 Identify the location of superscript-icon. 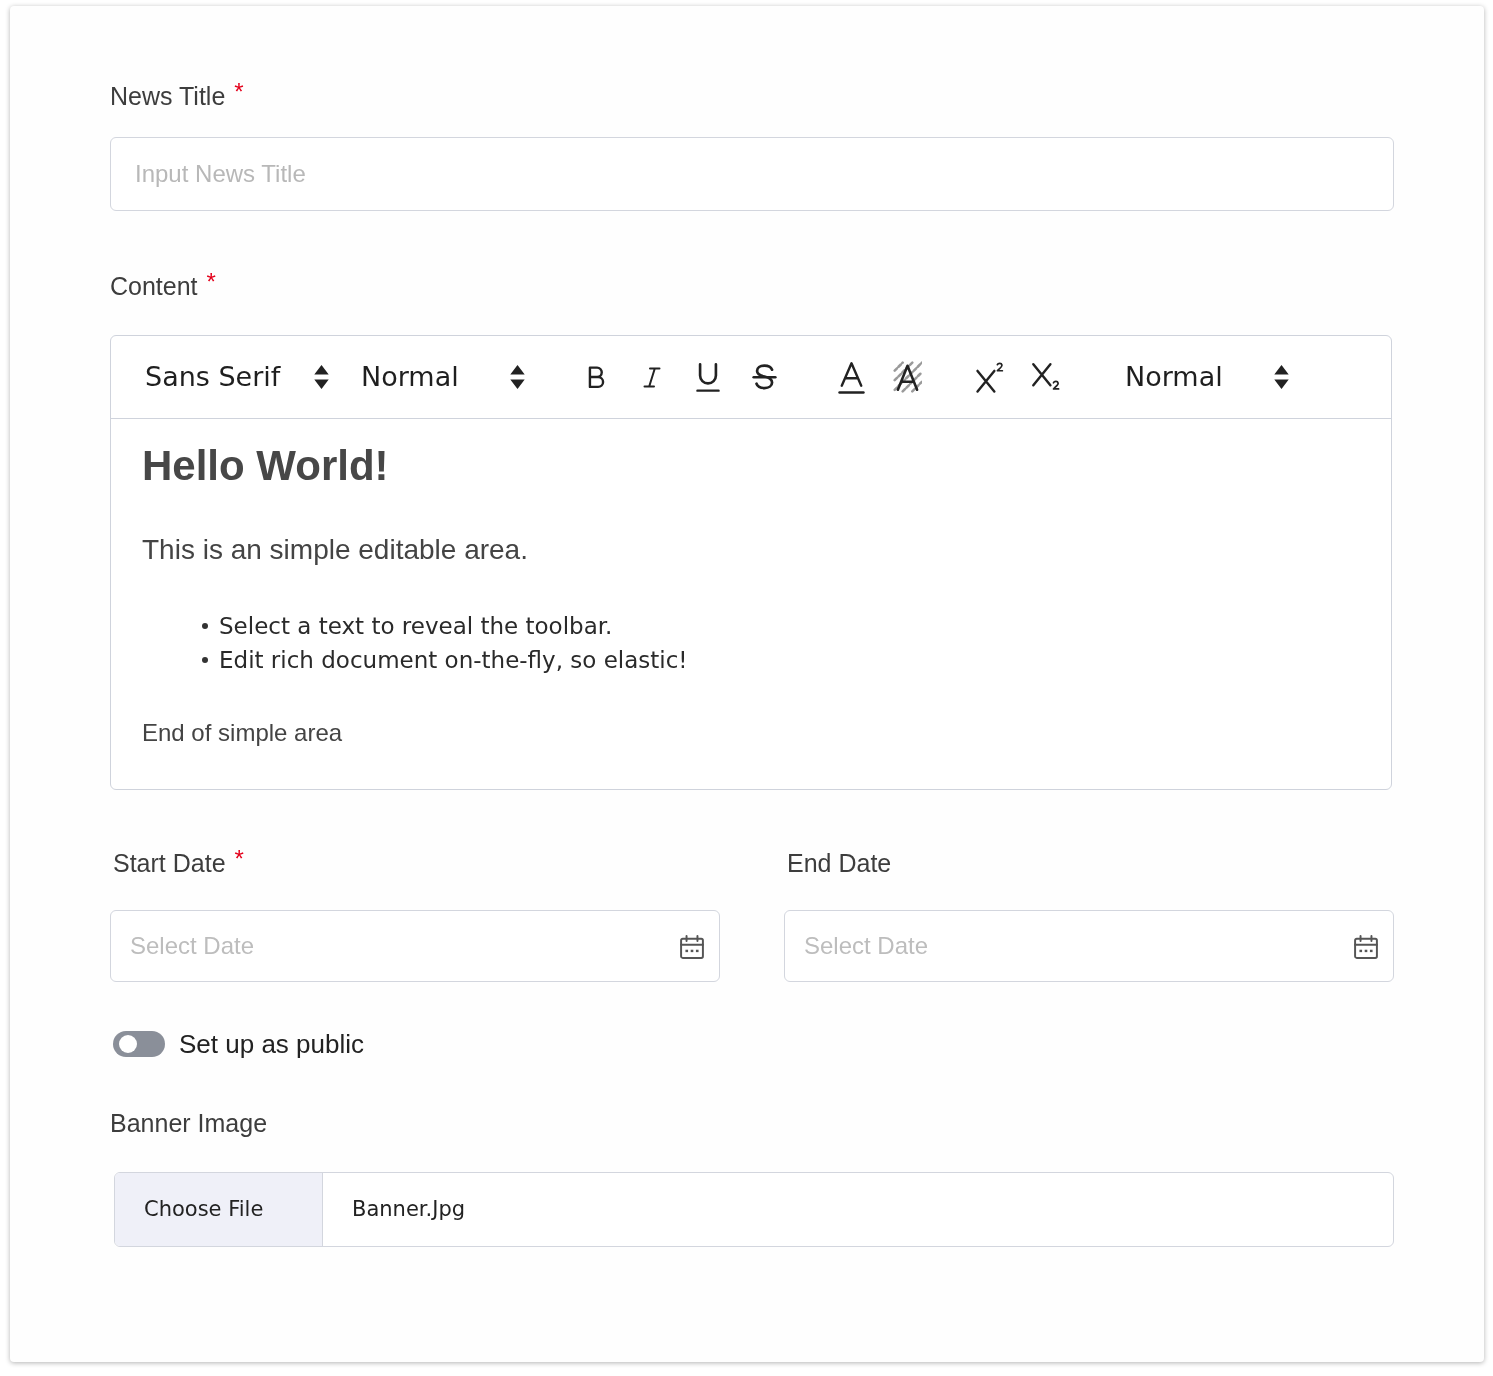
(990, 377).